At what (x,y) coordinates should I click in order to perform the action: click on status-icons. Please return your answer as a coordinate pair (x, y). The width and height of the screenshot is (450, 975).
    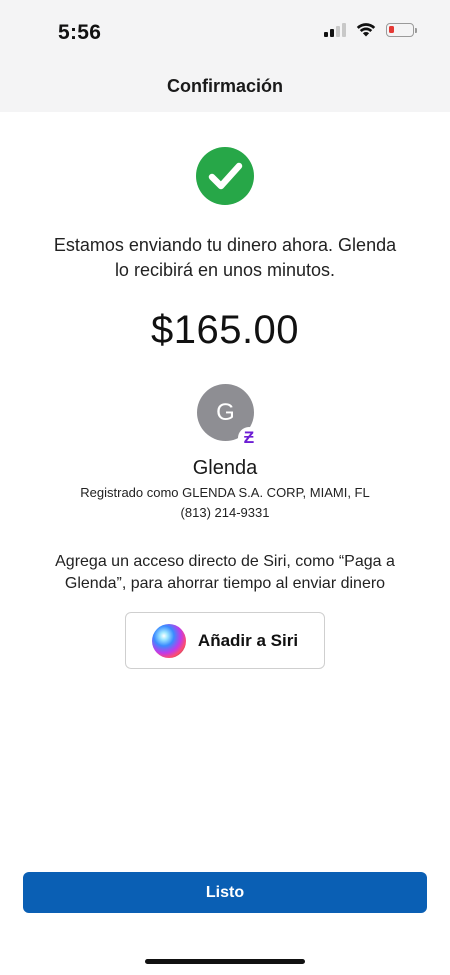
    Looking at the image, I should click on (370, 29).